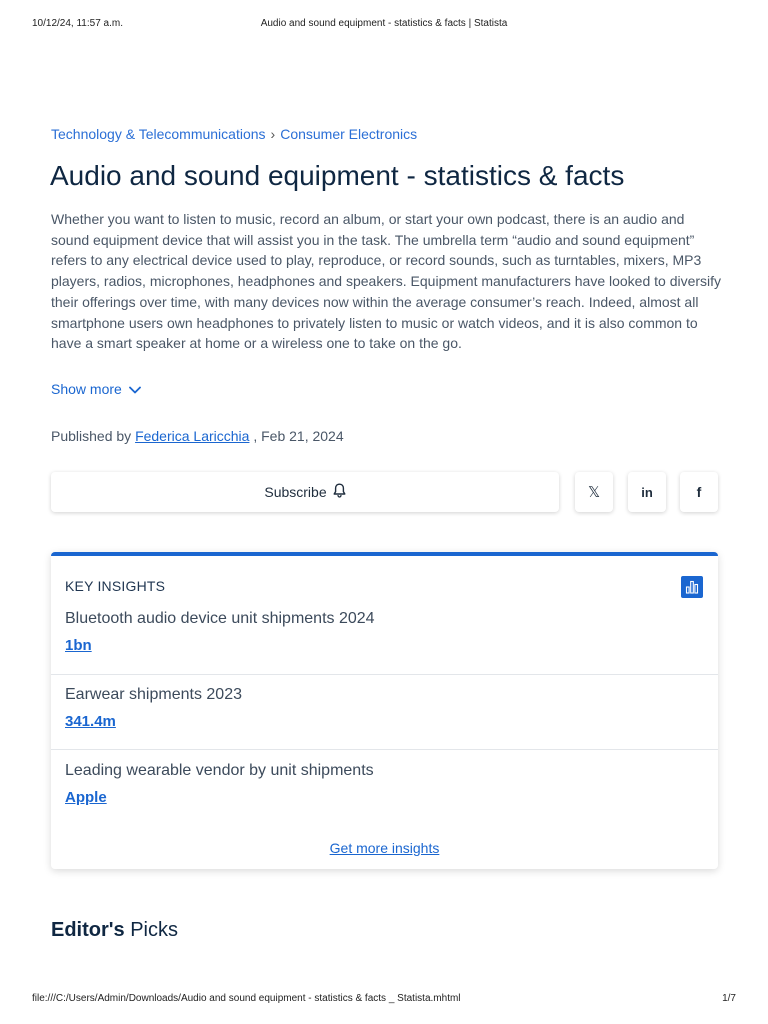  Describe the element at coordinates (692, 587) in the screenshot. I see `bar-chart-icon` at that location.